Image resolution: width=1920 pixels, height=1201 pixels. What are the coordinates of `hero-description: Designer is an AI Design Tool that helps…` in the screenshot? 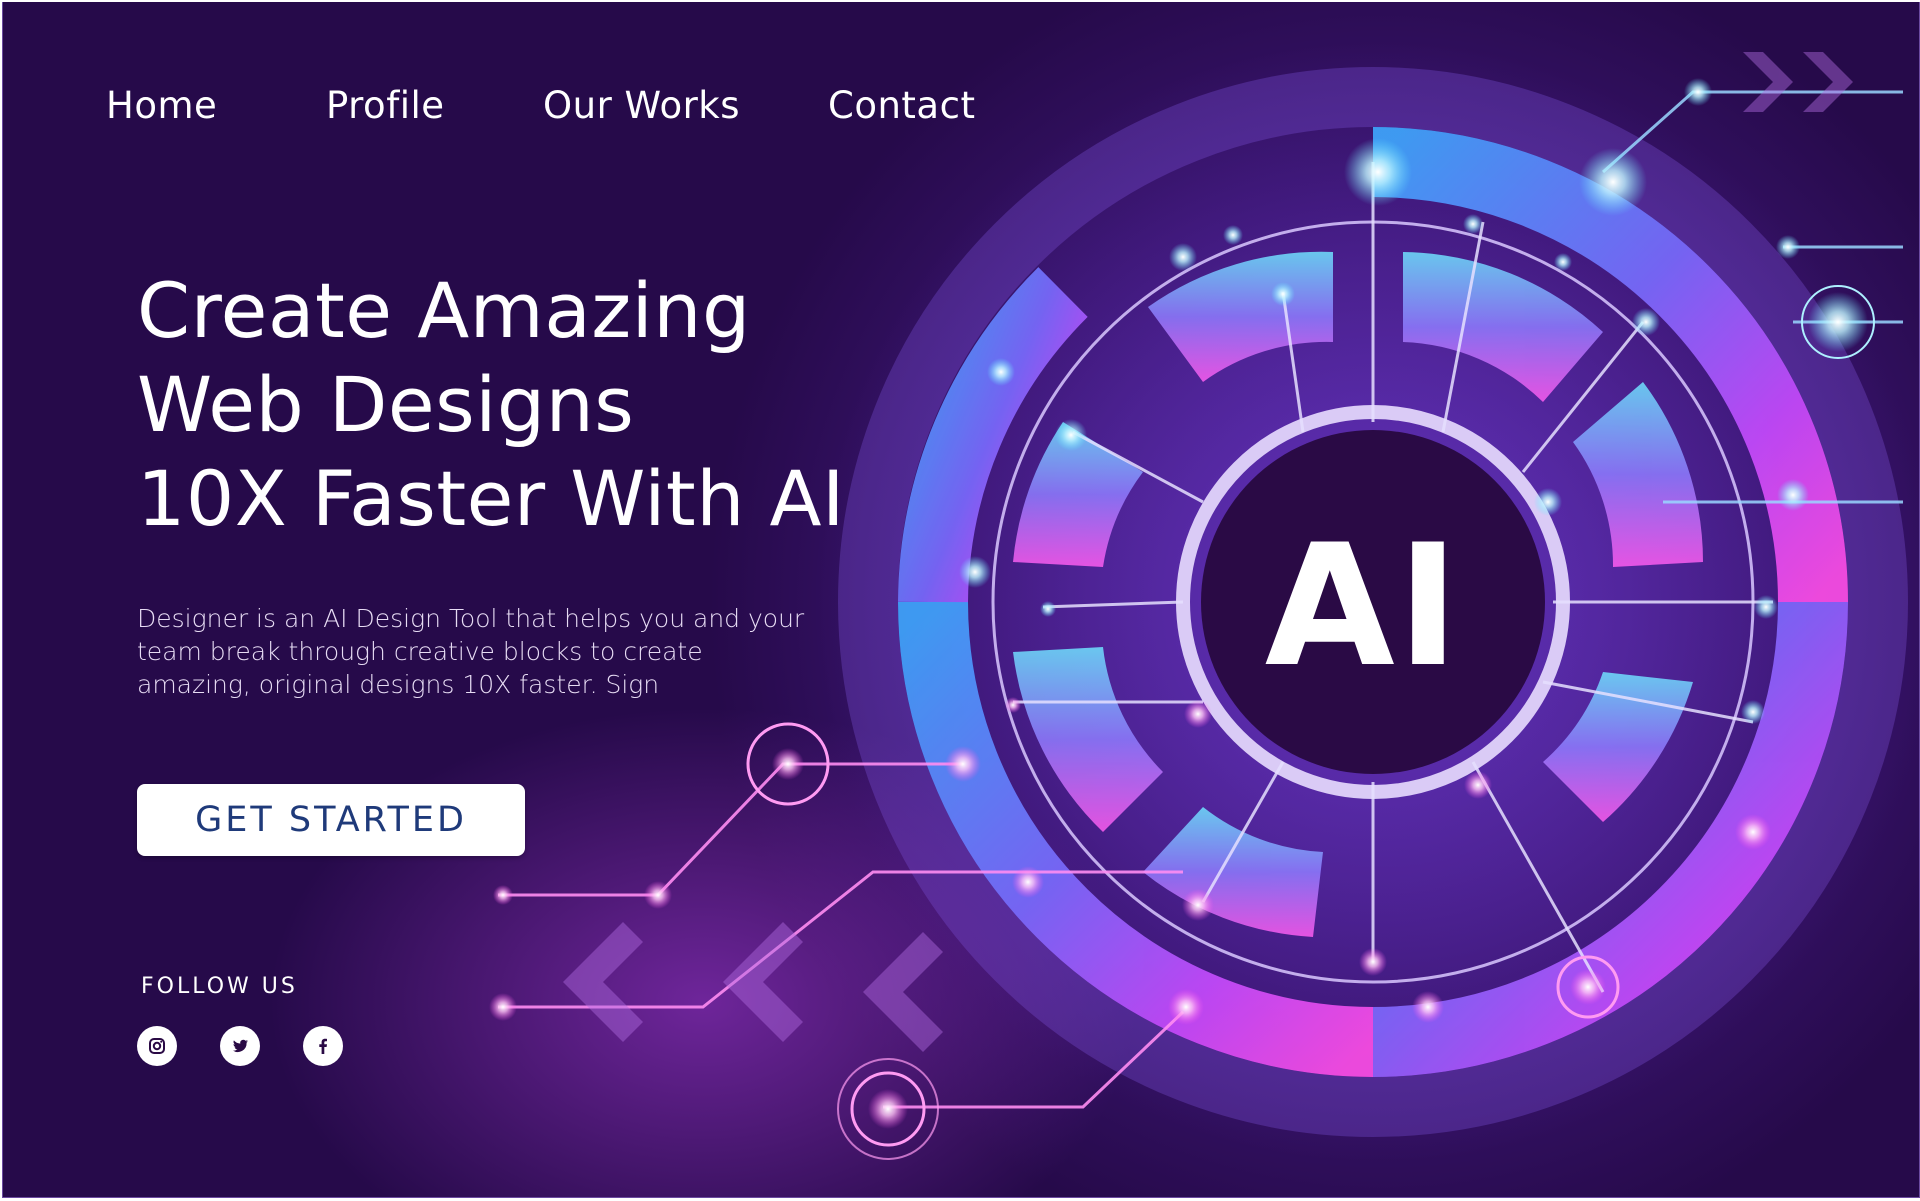 It's located at (471, 651).